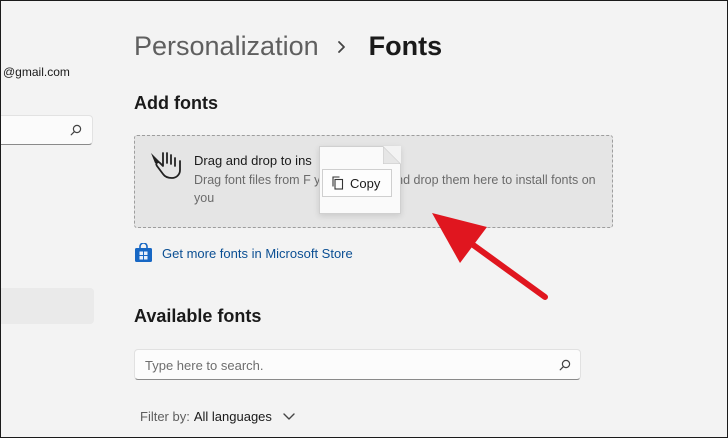  Describe the element at coordinates (289, 416) in the screenshot. I see `chevron-down-icon` at that location.